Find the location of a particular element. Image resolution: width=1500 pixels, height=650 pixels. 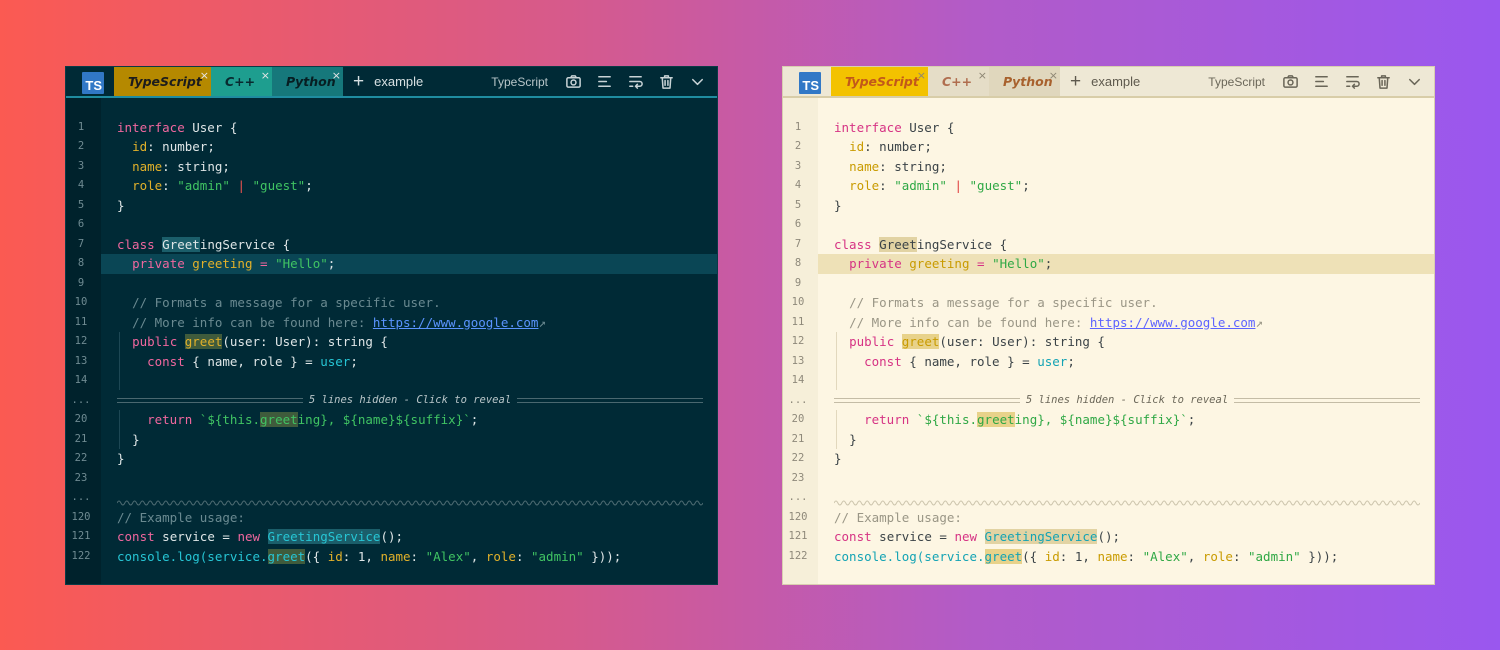

typescript-logo: TS is located at coordinates (93, 83).